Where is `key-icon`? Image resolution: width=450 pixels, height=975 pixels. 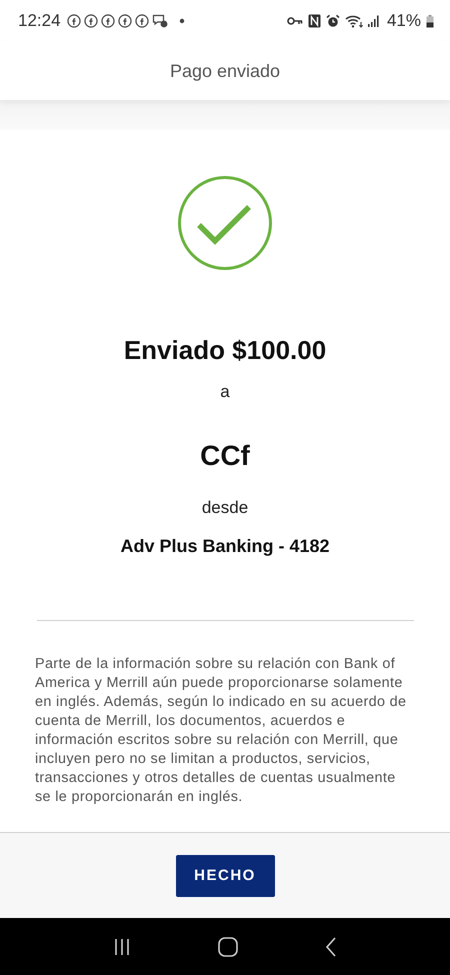 key-icon is located at coordinates (294, 21).